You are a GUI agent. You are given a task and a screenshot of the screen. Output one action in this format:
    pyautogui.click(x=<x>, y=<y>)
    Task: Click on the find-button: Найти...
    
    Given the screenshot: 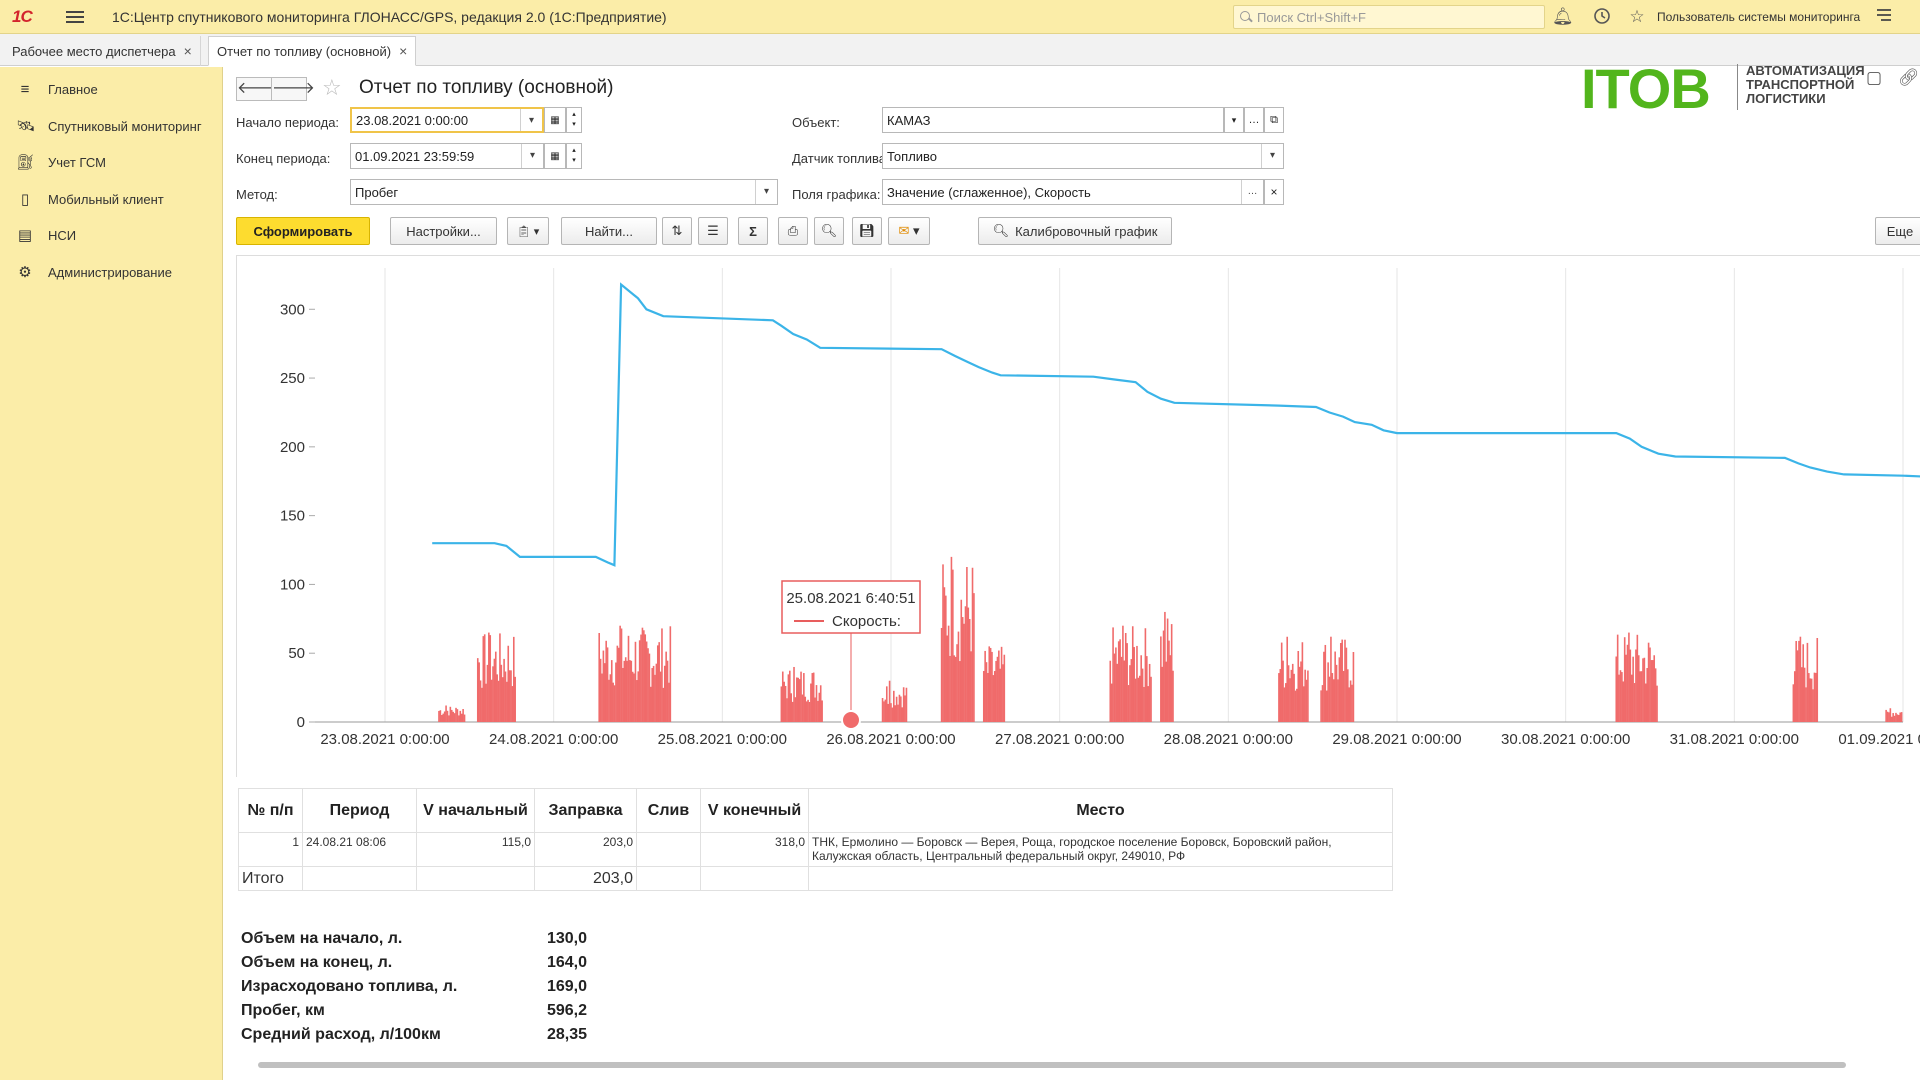 What is the action you would take?
    pyautogui.click(x=609, y=231)
    